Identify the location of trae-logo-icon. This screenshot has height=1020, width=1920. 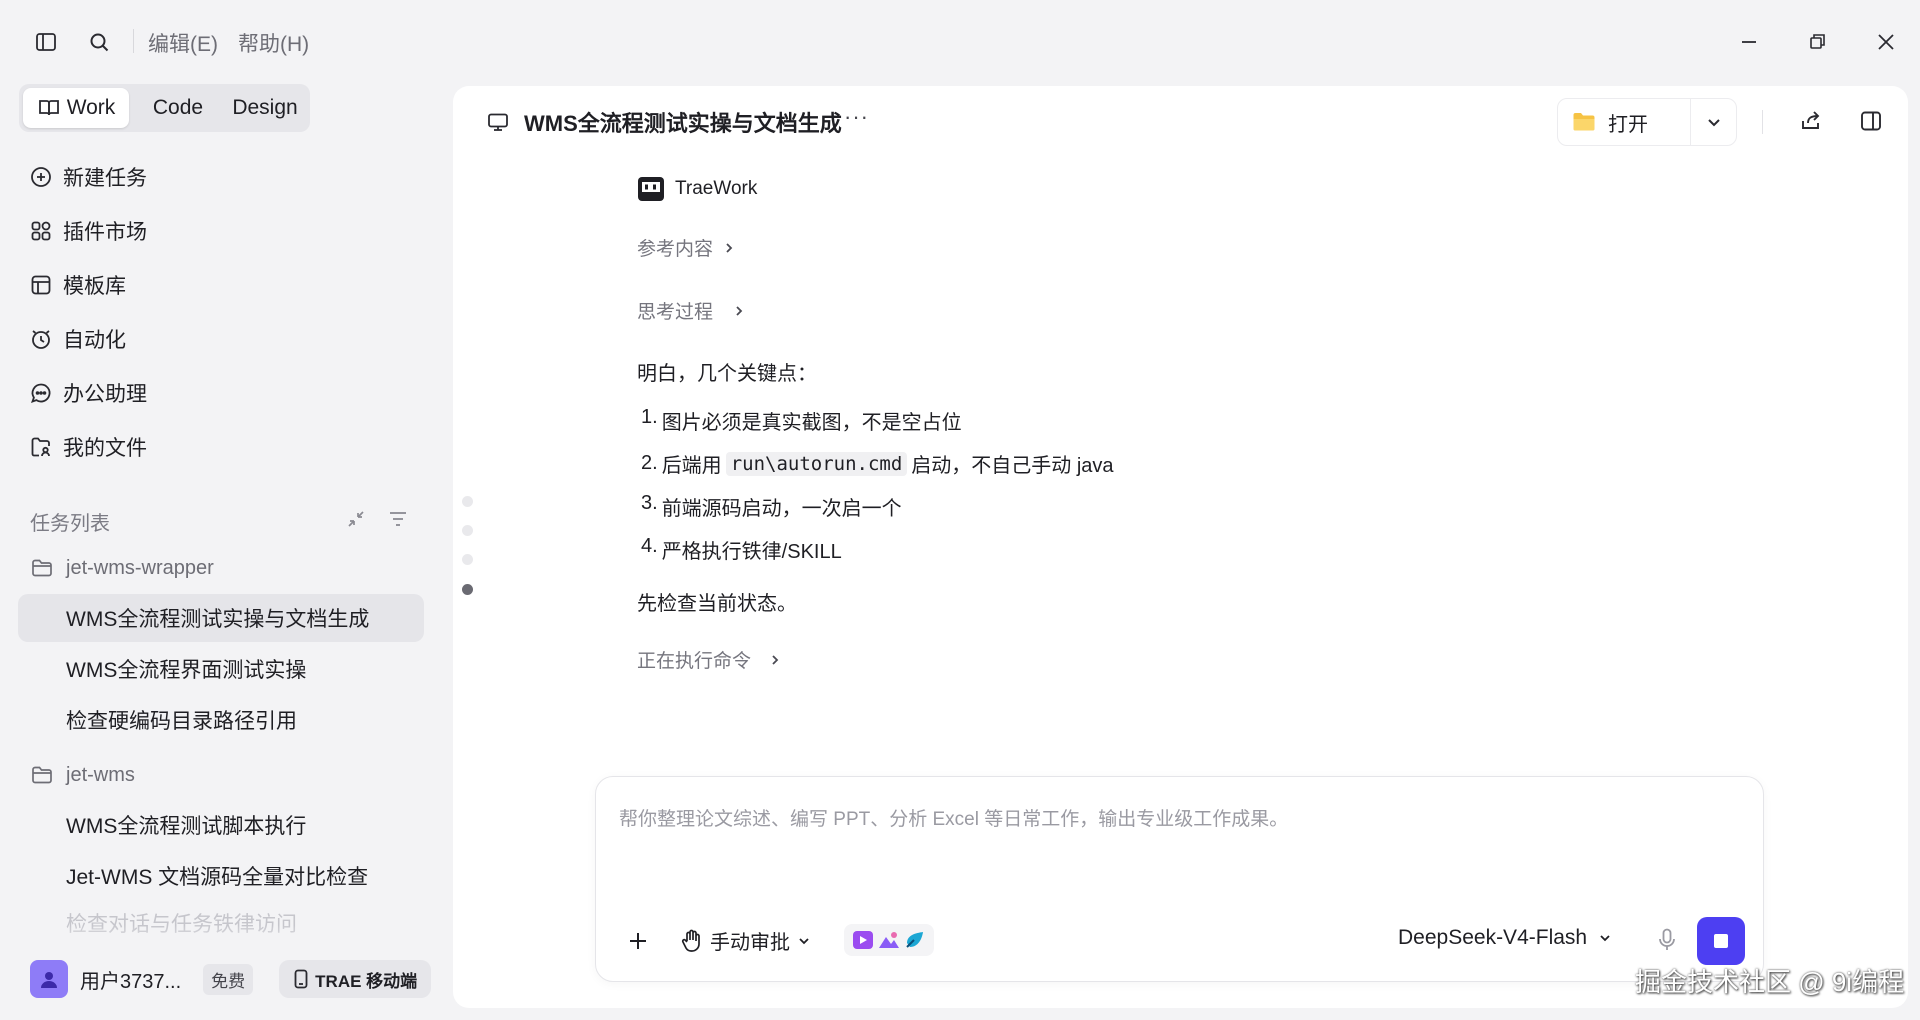
(651, 189).